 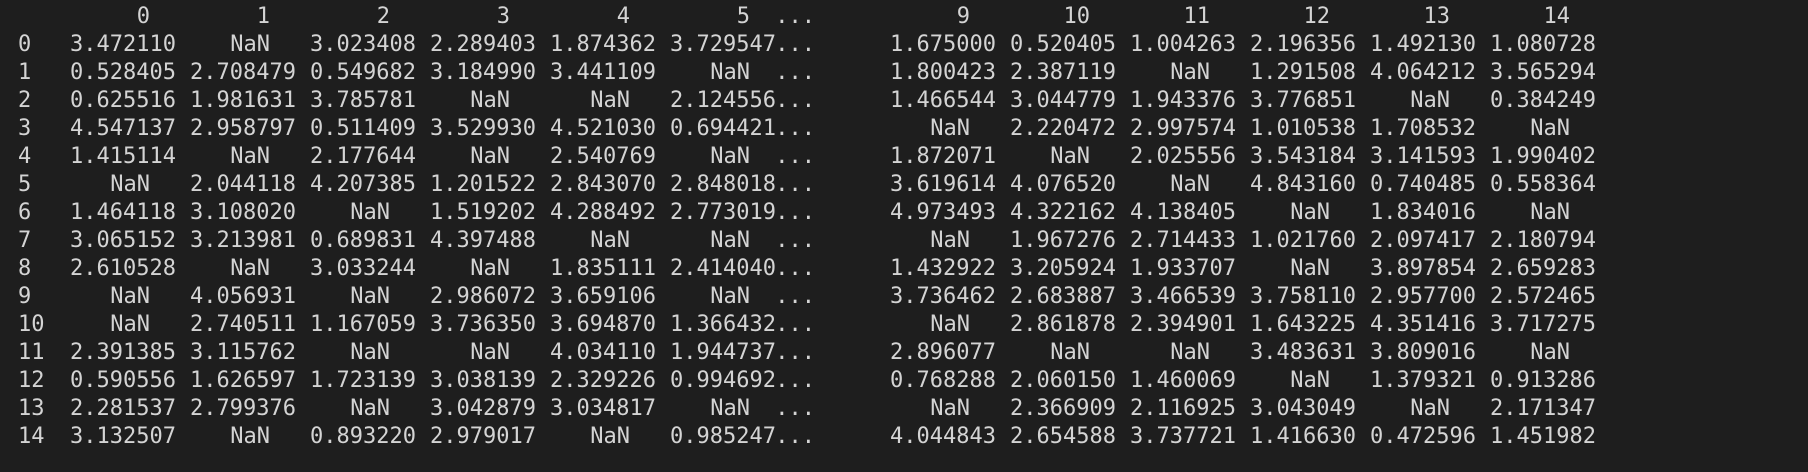 What do you see at coordinates (603, 408) in the screenshot?
I see `table-cell: 3.034817` at bounding box center [603, 408].